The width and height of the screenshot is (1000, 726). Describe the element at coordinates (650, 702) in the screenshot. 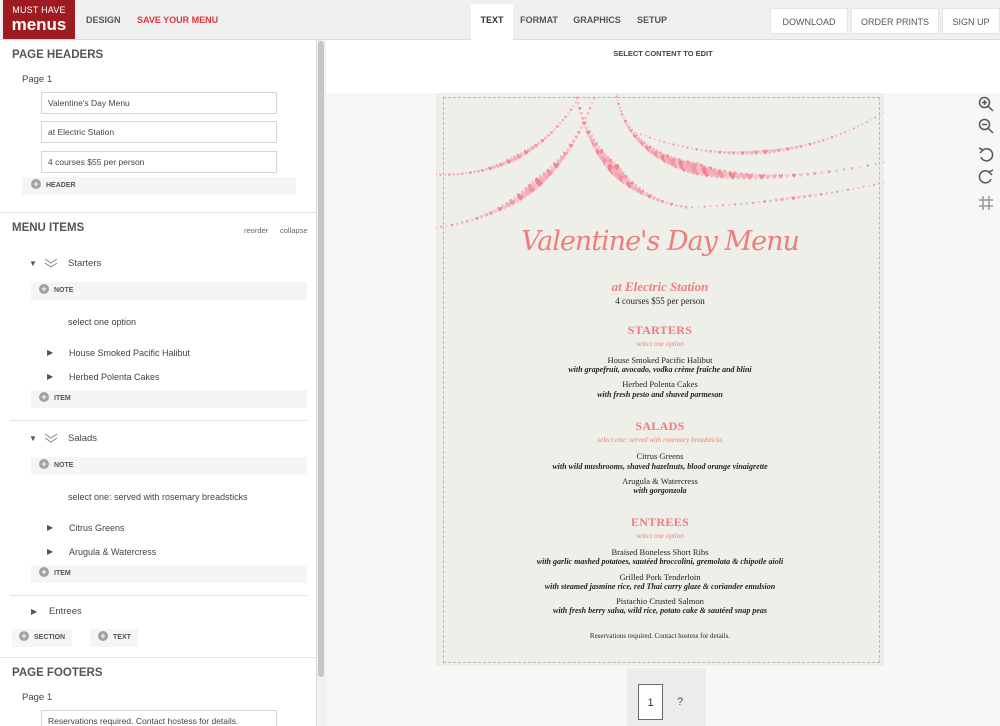

I see `page-thumbnail: 1` at that location.